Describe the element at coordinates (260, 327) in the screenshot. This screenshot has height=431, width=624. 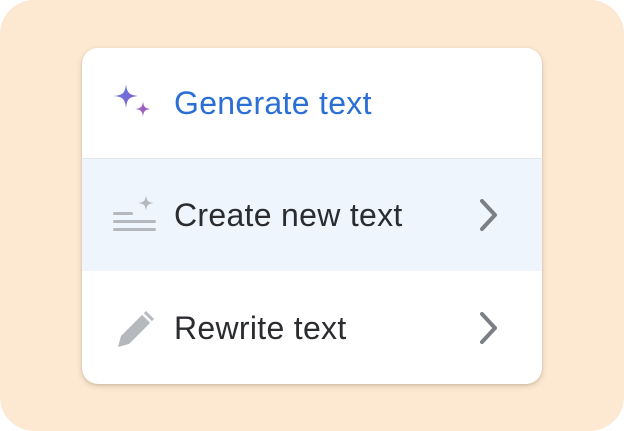
I see `menu-item-label: Rewrite text` at that location.